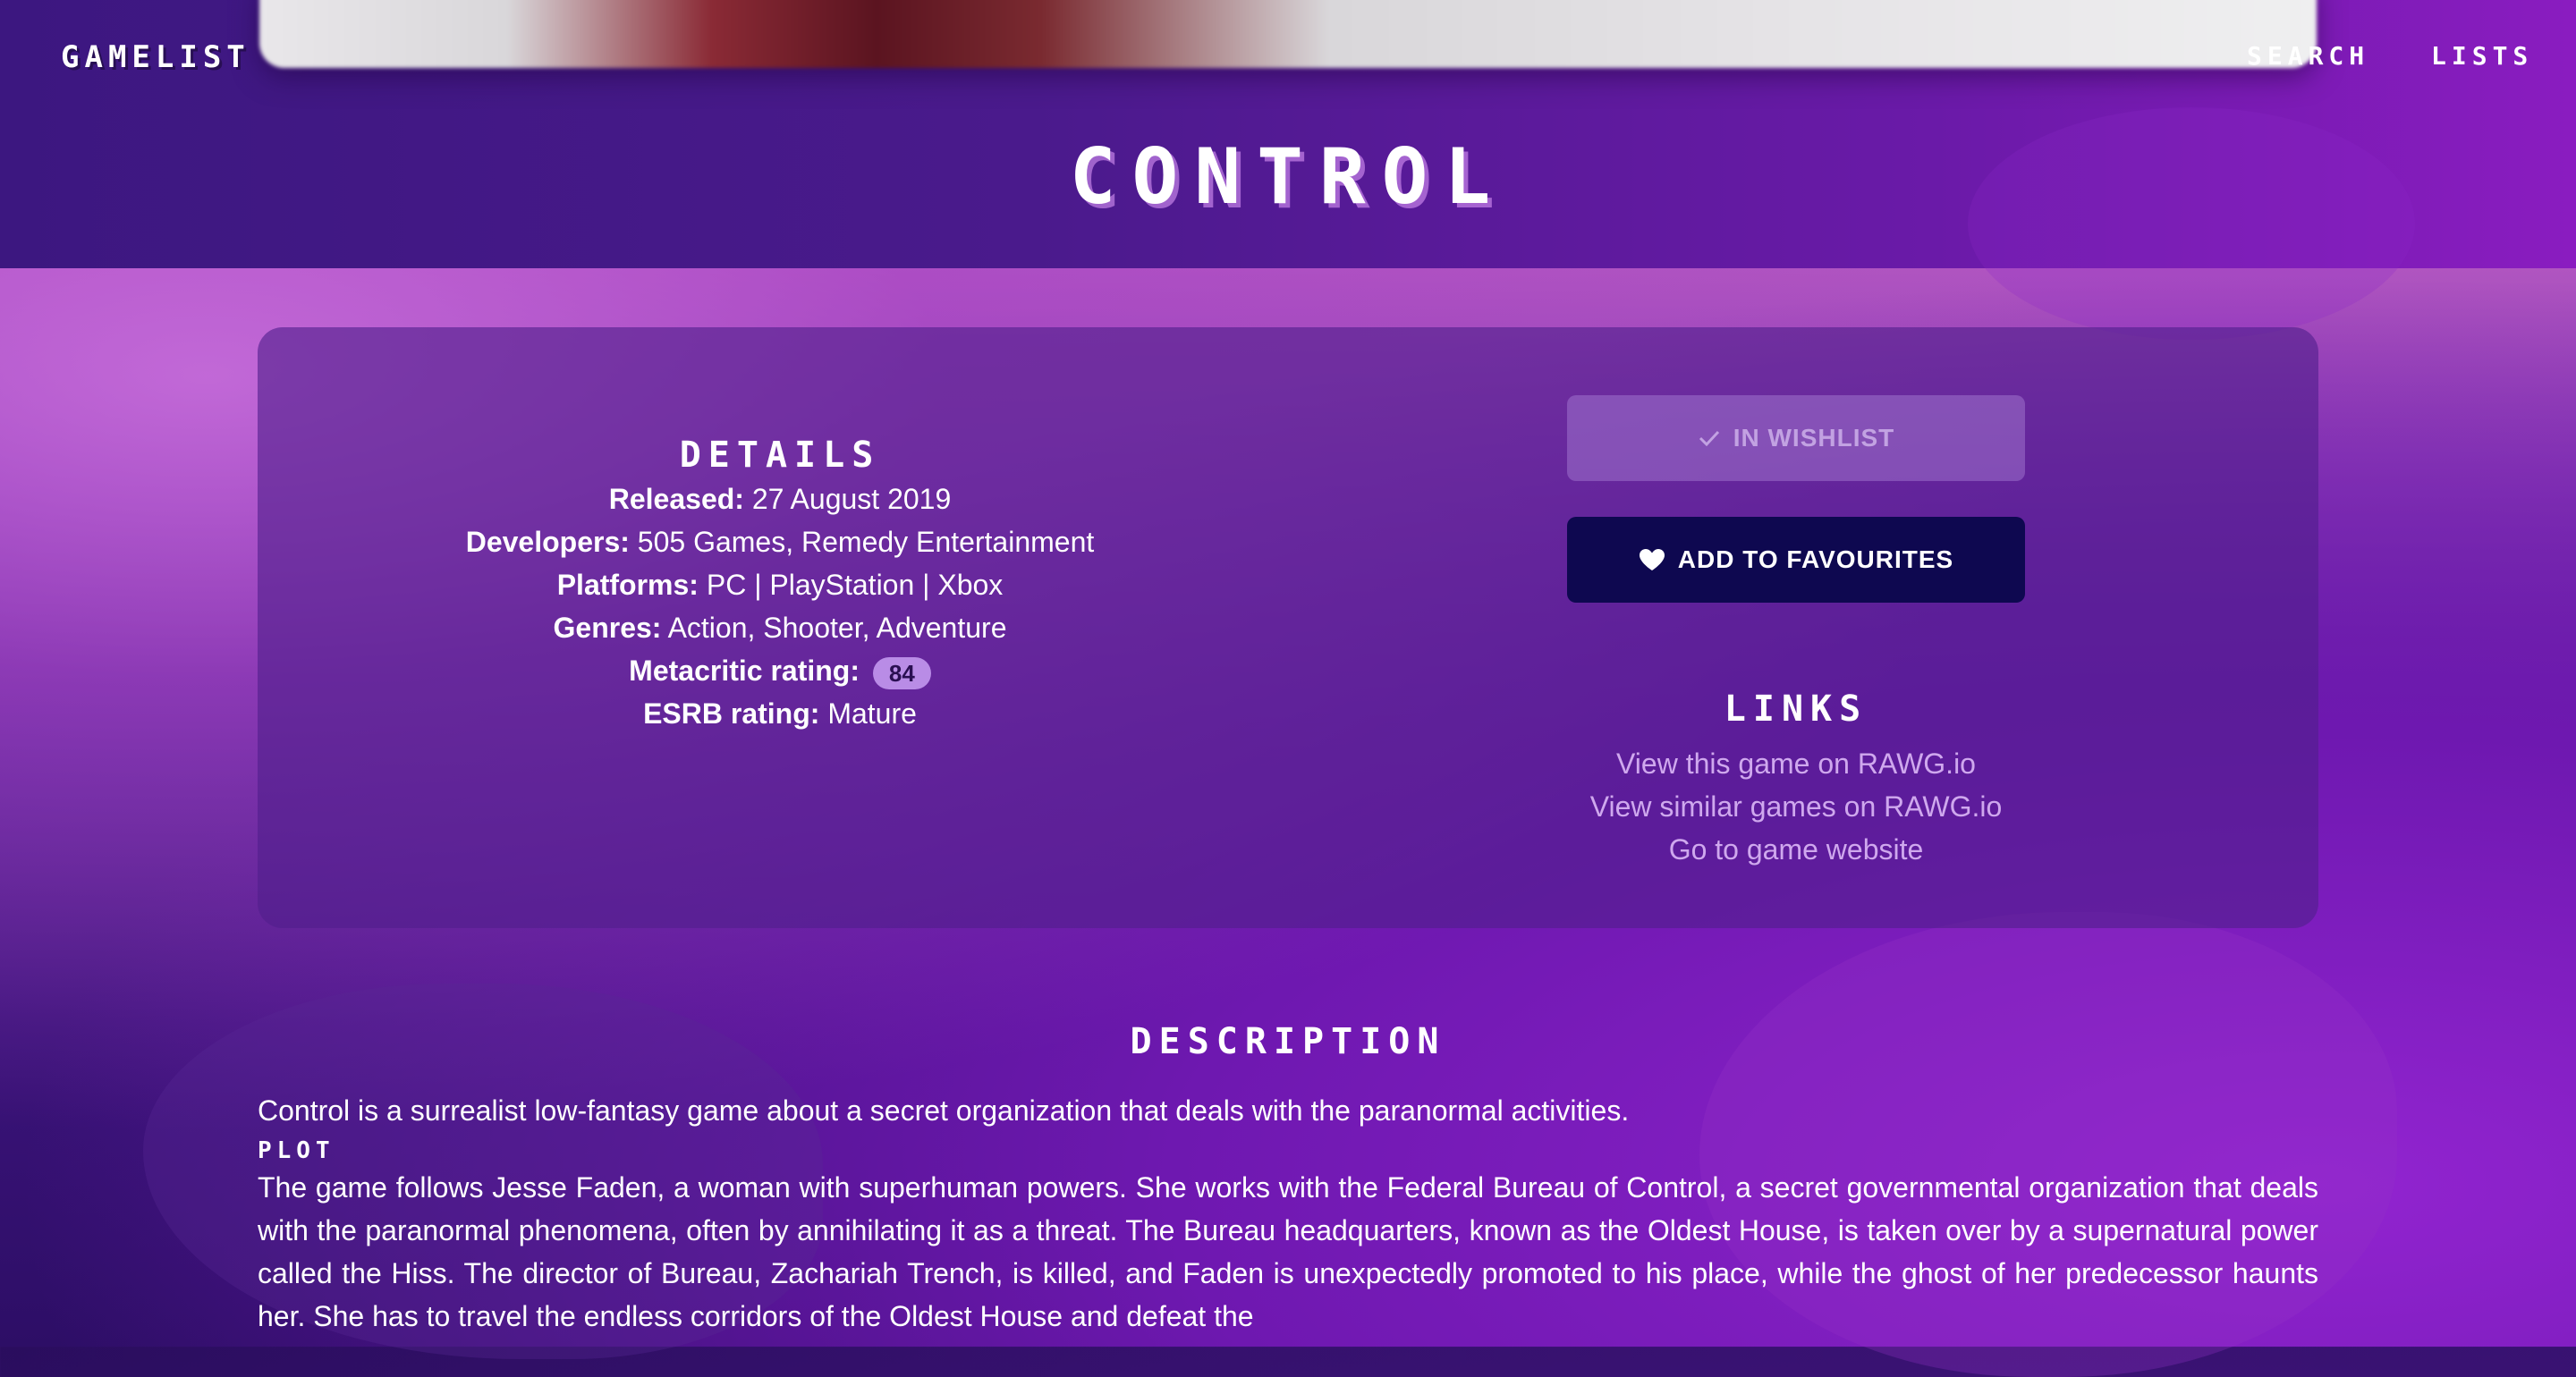  Describe the element at coordinates (901, 672) in the screenshot. I see `metacritic-badge: 84` at that location.